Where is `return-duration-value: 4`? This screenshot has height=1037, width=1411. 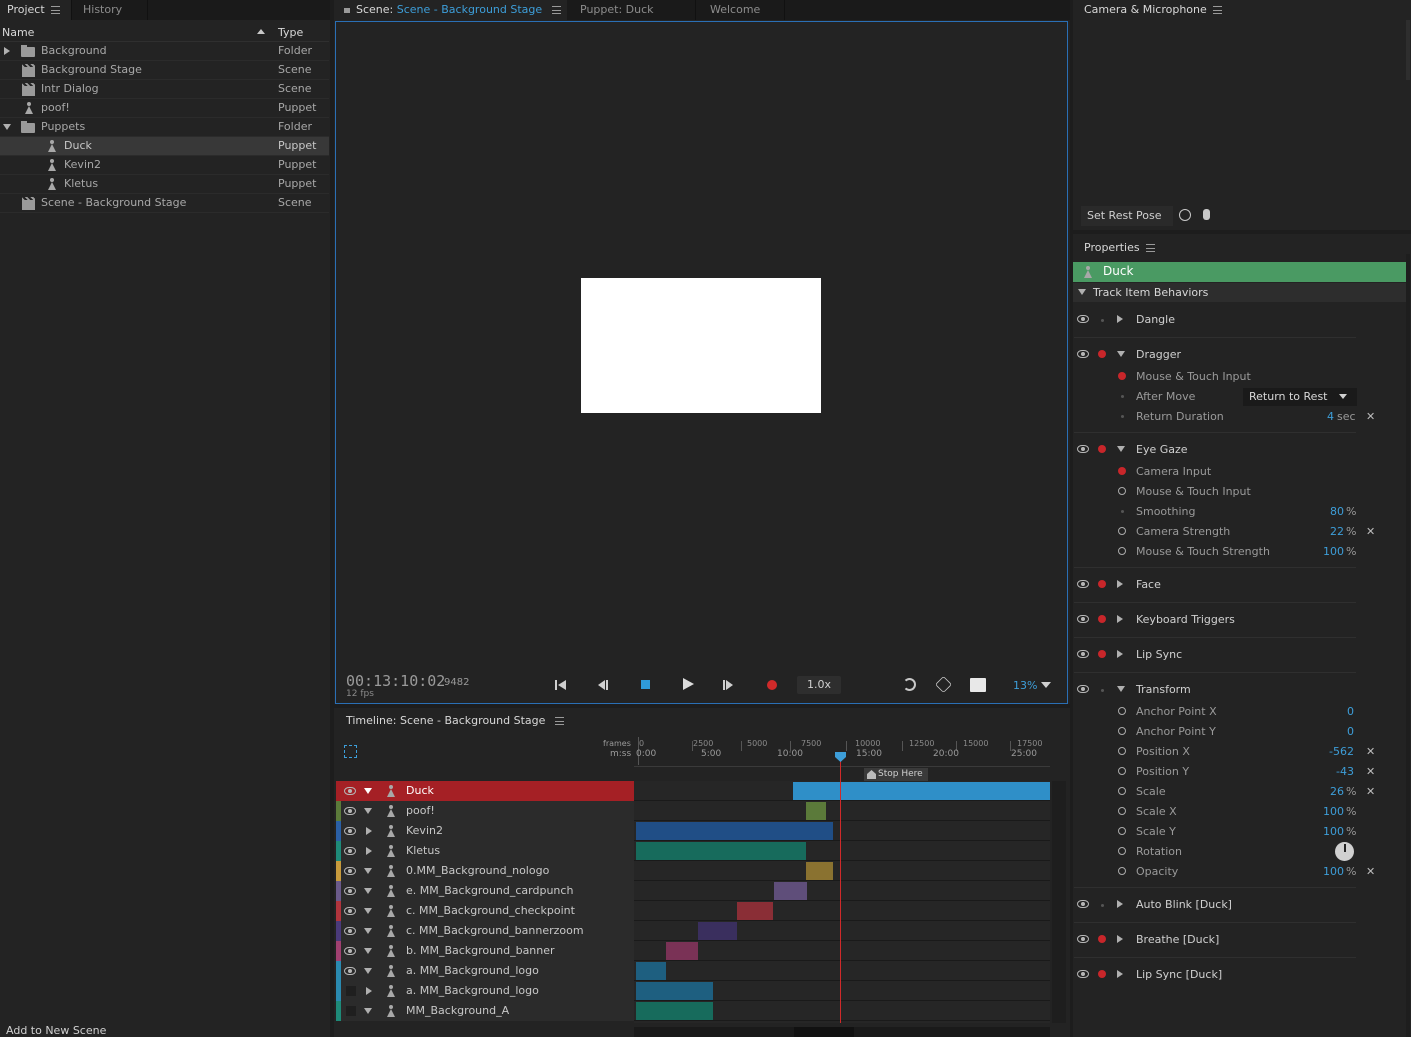
return-duration-value: 4 is located at coordinates (1322, 416).